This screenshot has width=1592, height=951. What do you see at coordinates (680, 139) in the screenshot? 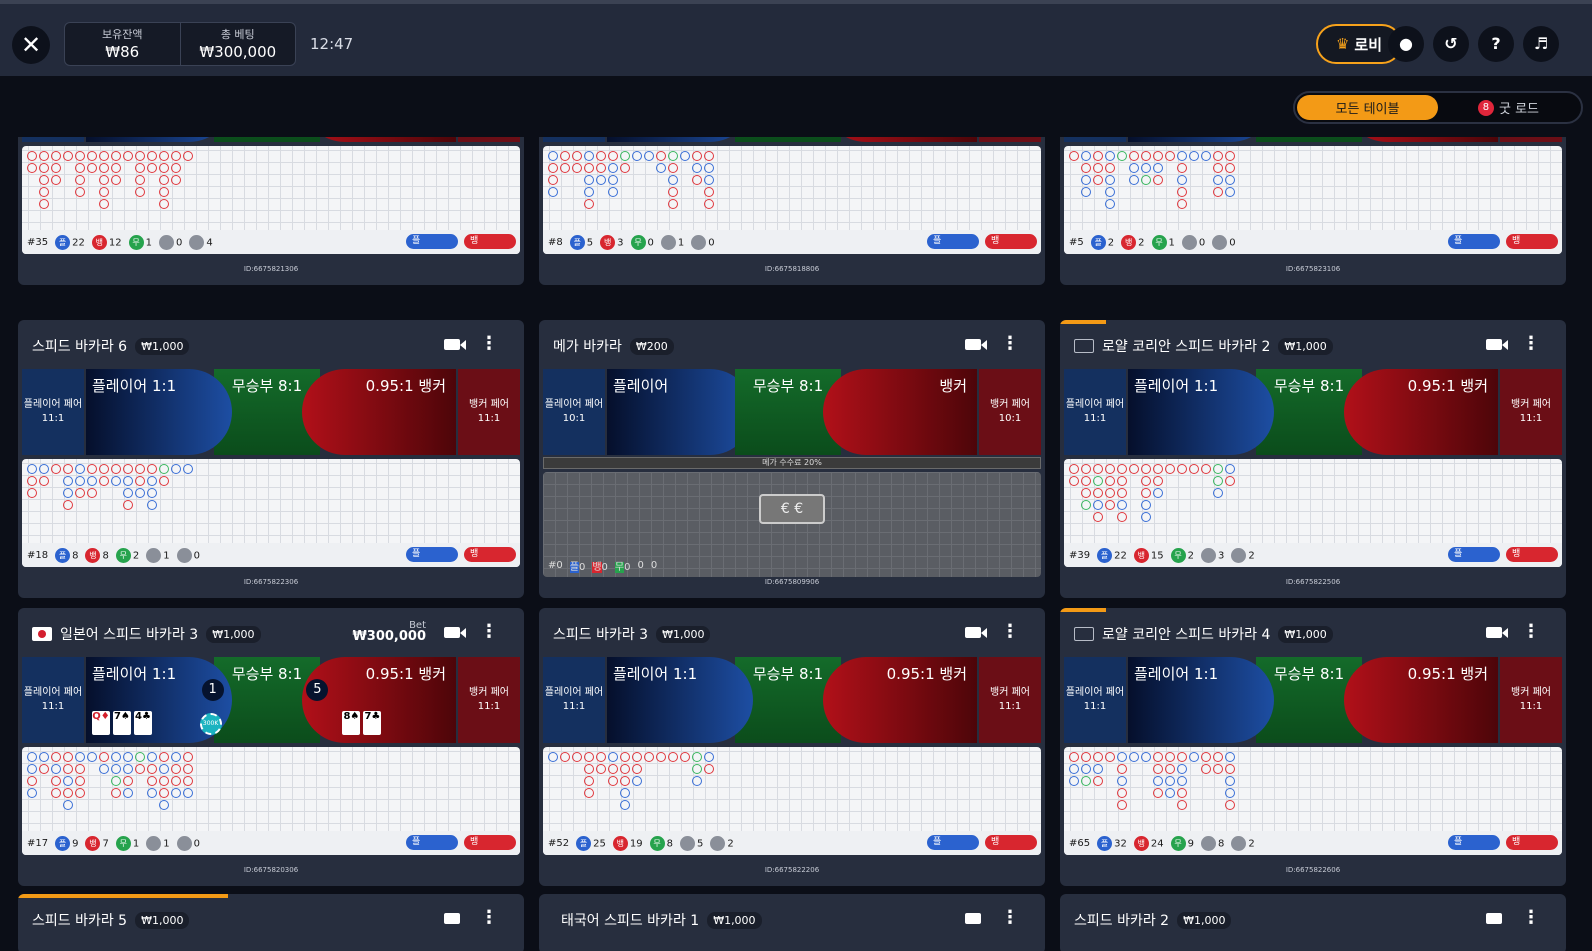
I see `player-bet: 플레이어 1:1K♦2♦10♥` at bounding box center [680, 139].